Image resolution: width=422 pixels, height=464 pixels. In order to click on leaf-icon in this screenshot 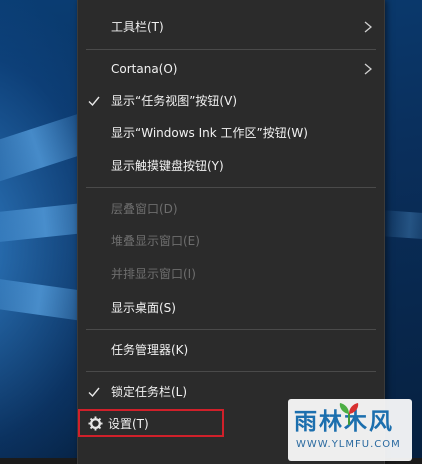, I will do `click(349, 414)`.